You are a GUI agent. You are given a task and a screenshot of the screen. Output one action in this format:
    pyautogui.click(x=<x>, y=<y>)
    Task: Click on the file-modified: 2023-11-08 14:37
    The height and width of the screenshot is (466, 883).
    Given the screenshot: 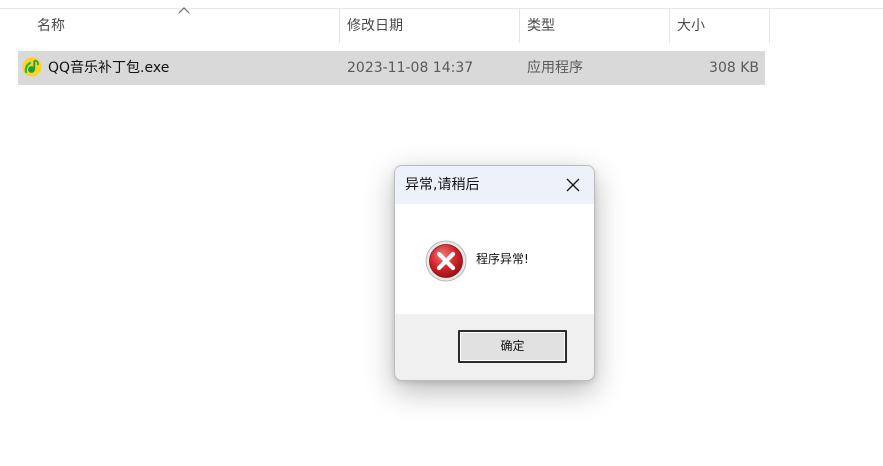 What is the action you would take?
    pyautogui.click(x=410, y=68)
    